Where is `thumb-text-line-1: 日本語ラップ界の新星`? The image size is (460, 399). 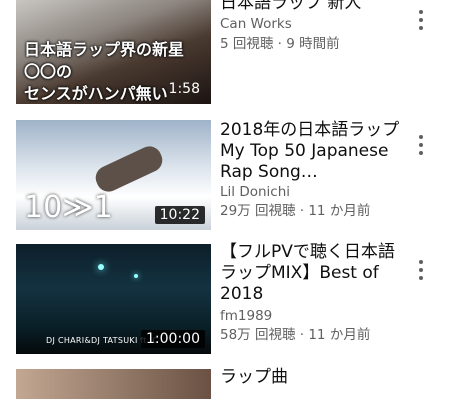
thumb-text-line-1: 日本語ラップ界の新星 is located at coordinates (104, 49).